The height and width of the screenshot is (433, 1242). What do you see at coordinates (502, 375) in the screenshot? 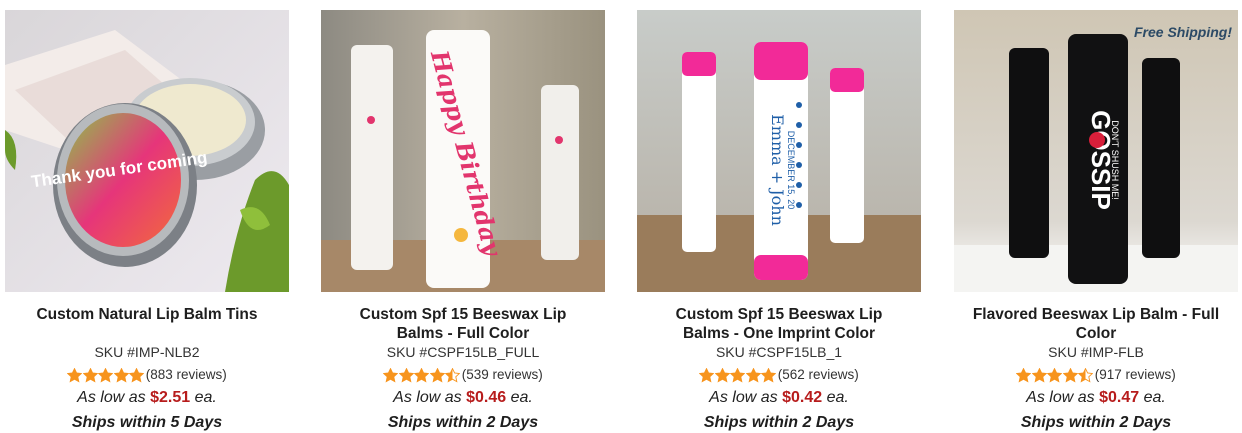
I see `review-count: (539 reviews)` at bounding box center [502, 375].